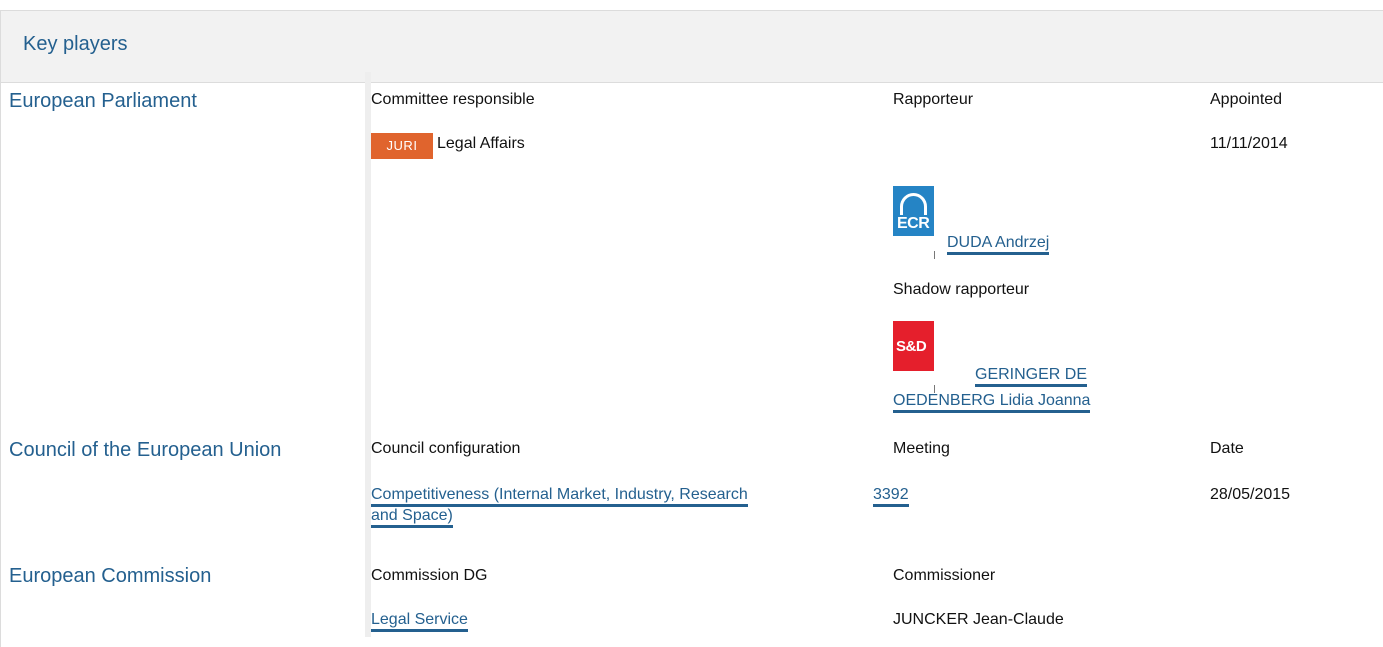  I want to click on header-committee-responsible: Committee responsible, so click(453, 99).